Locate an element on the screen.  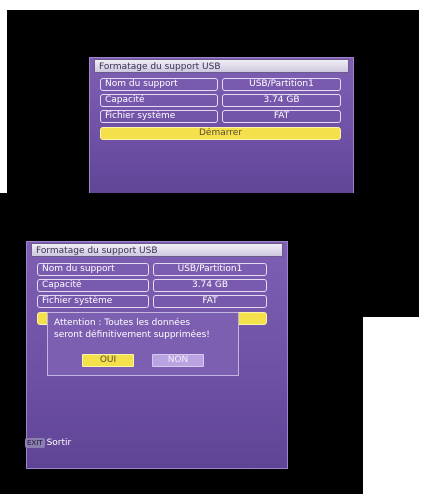
exit-hint: EXIT Sortir is located at coordinates (48, 443).